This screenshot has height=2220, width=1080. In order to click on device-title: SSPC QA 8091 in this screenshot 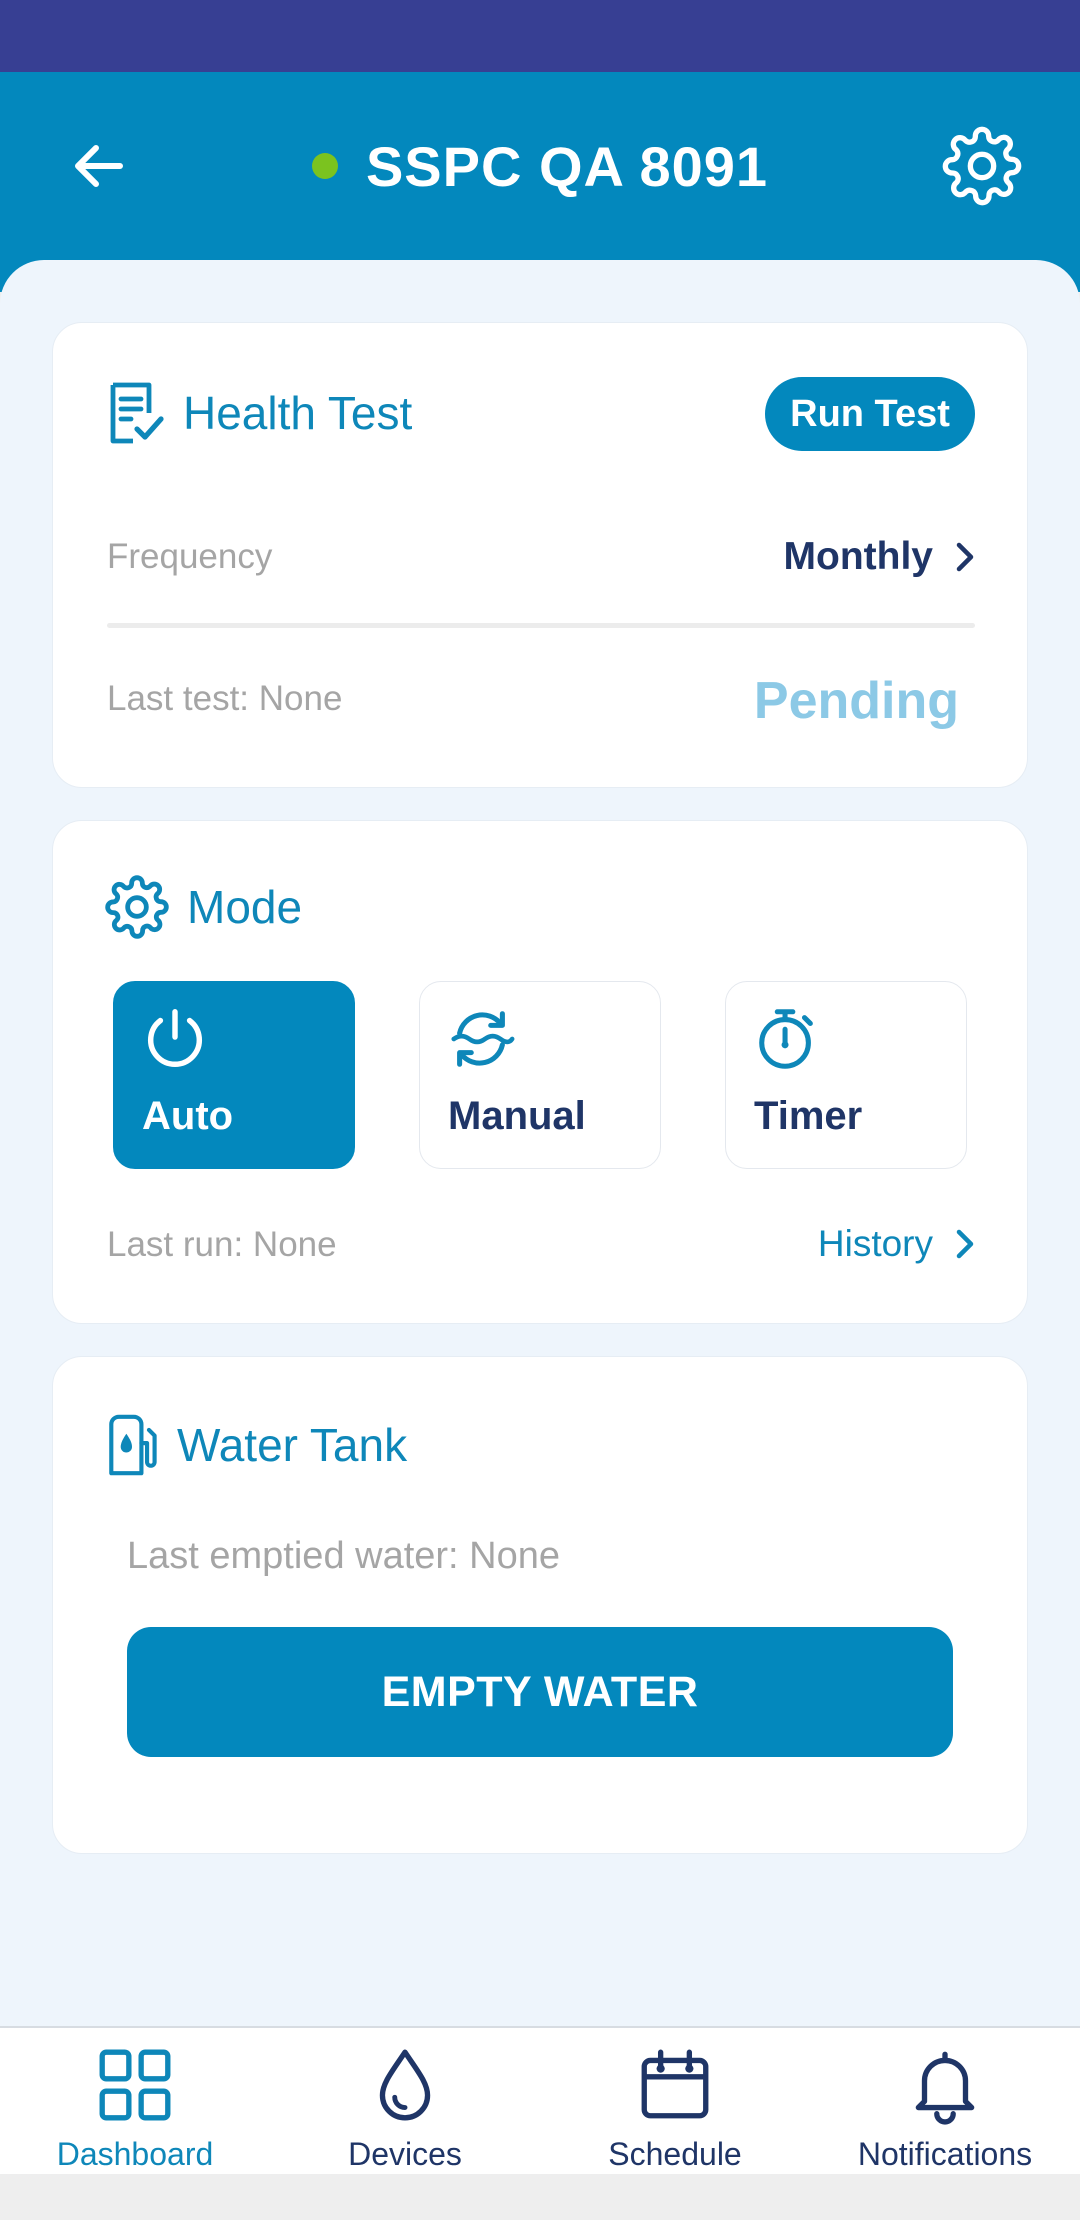, I will do `click(567, 166)`.